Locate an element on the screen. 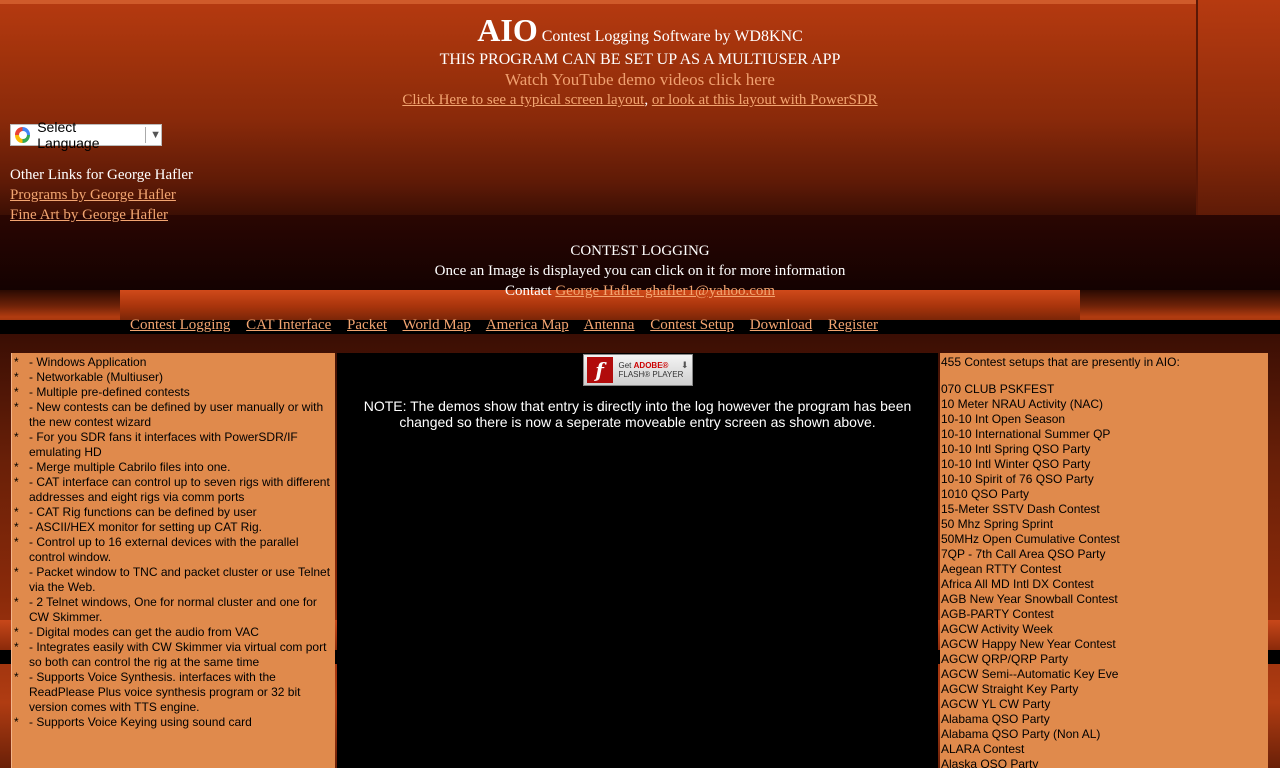 The height and width of the screenshot is (768, 1280). contest-list-item: 10-10 Spirit of 76 QSO Party is located at coordinates (1017, 479).